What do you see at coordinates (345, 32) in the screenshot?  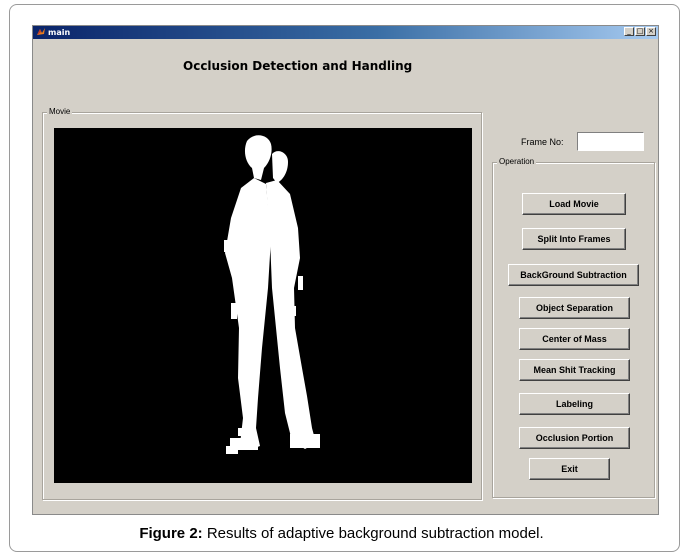 I see `title-bar: main _ □ ×` at bounding box center [345, 32].